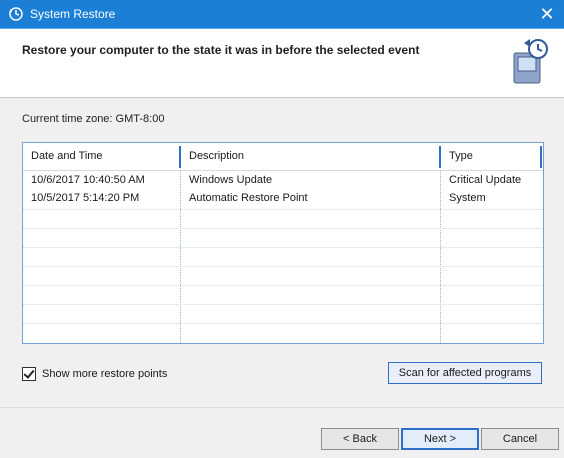 The image size is (564, 458). I want to click on cell-description: Windows Update, so click(231, 180).